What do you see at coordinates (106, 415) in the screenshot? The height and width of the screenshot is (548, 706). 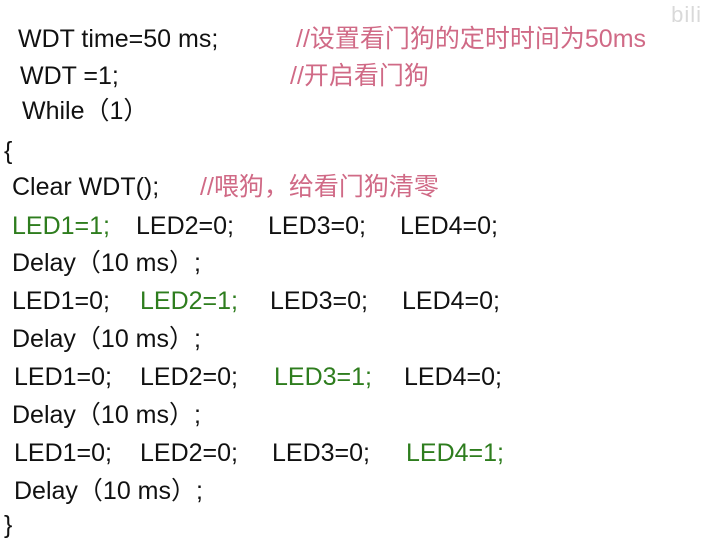 I see `delay-statement-3: Delay（10 ms）;` at bounding box center [106, 415].